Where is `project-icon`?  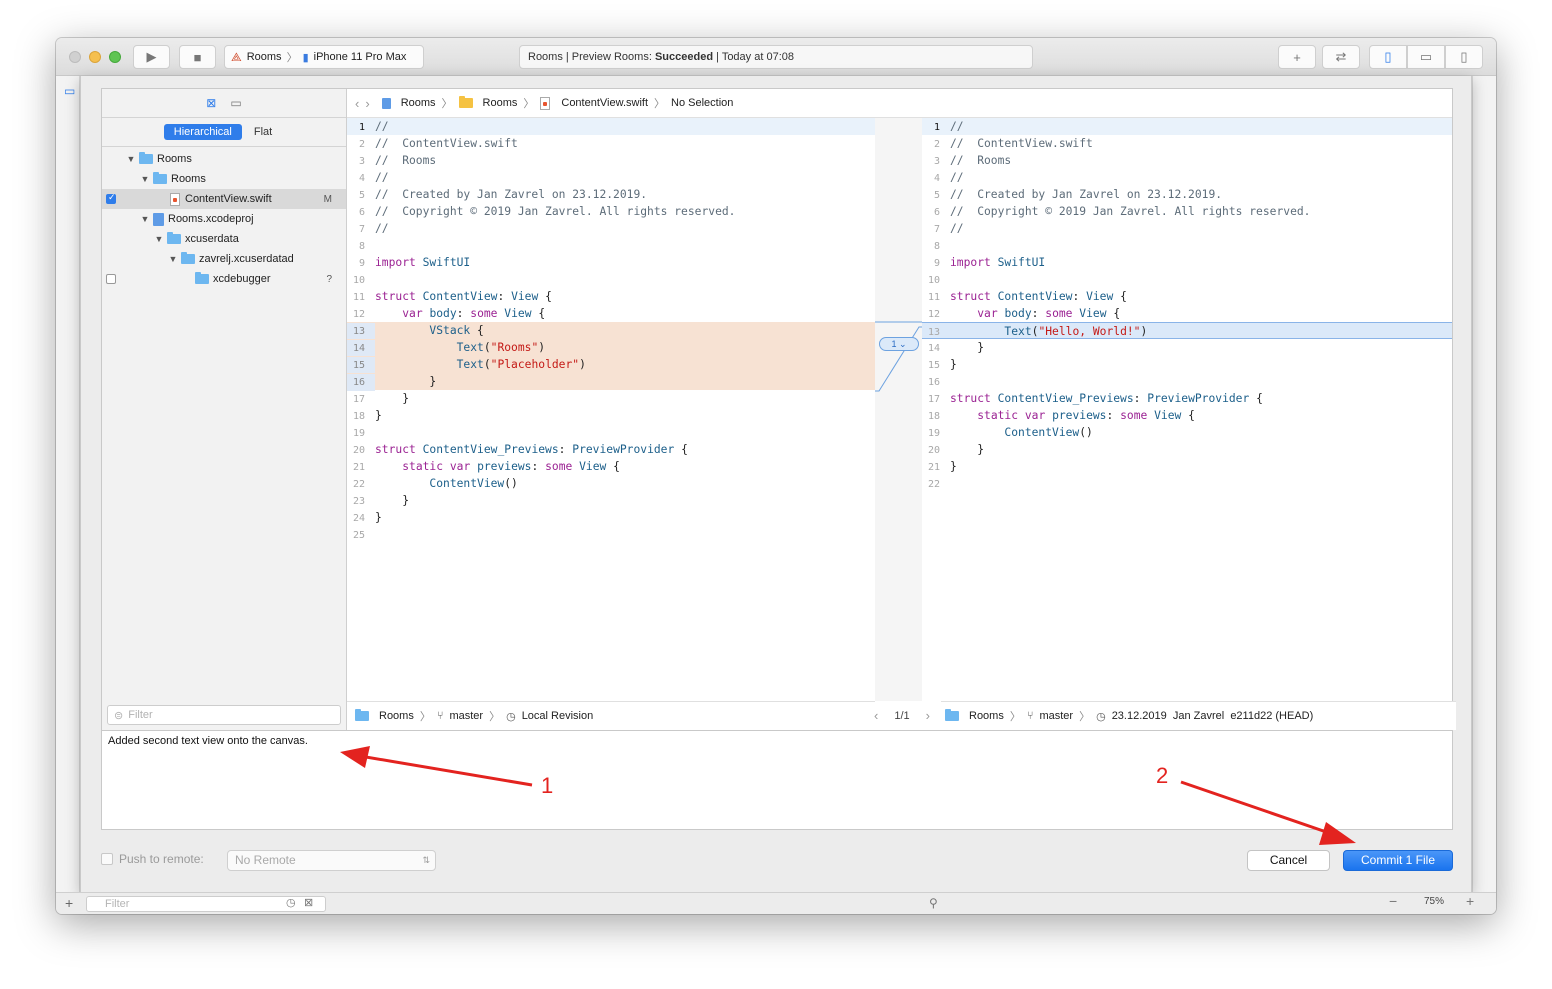 project-icon is located at coordinates (386, 103).